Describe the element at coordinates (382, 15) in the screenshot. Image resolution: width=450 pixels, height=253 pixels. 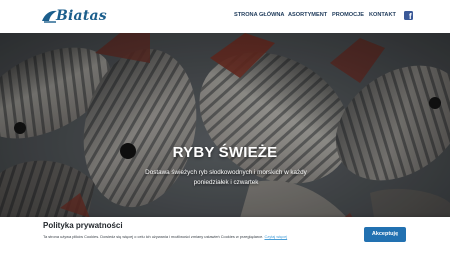
I see `nav-item-contact: KONTAKT` at that location.